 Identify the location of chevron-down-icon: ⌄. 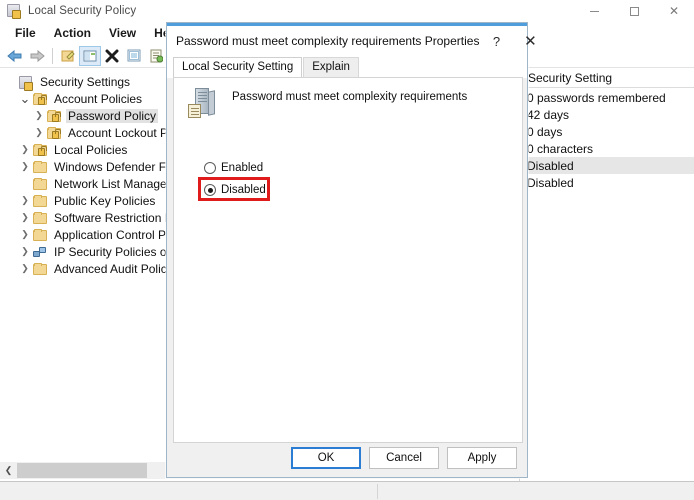
(25, 98).